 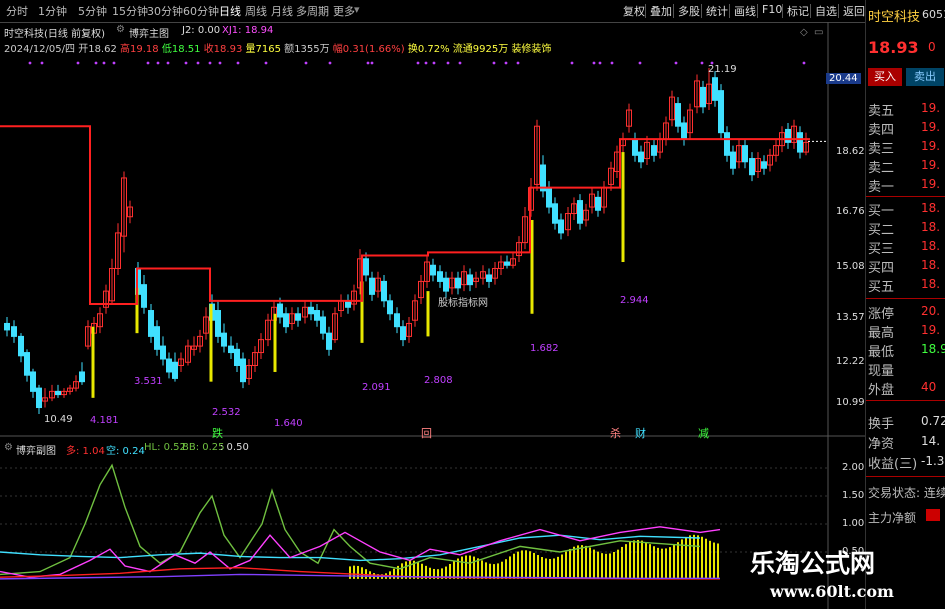 What do you see at coordinates (818, 32) in the screenshot?
I see `collapse-icon: ▭` at bounding box center [818, 32].